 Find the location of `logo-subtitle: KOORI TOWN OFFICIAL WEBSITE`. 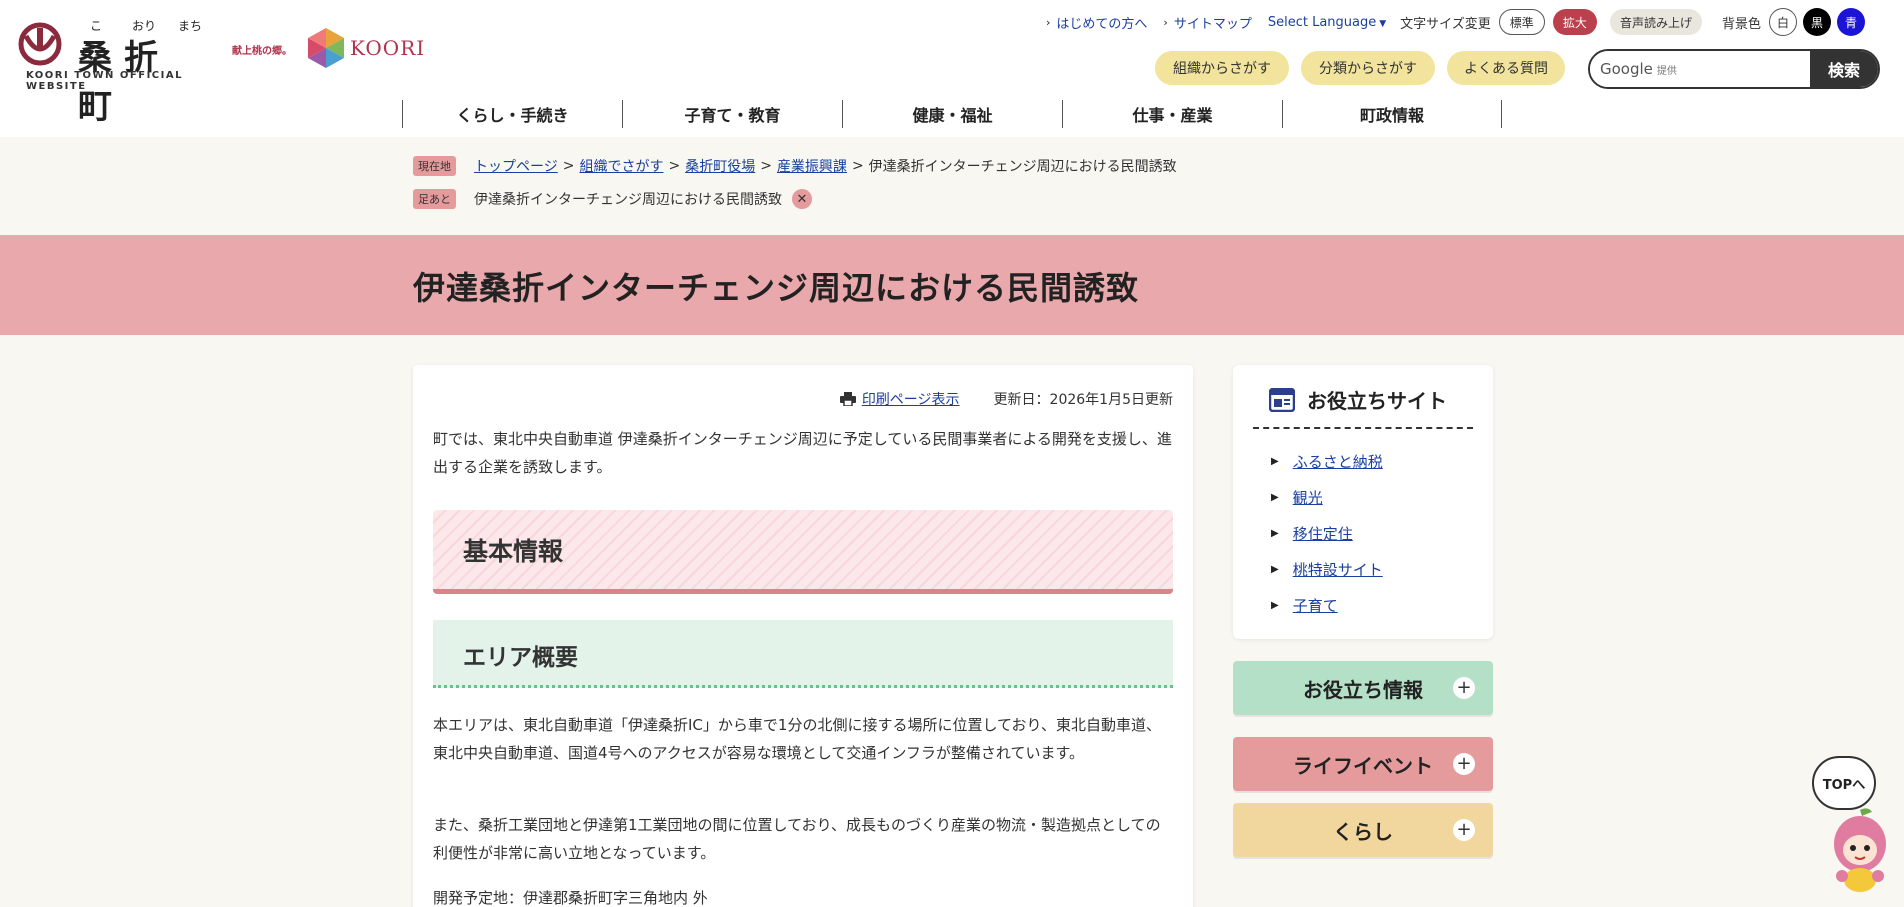

logo-subtitle: KOORI TOWN OFFICIAL WEBSITE is located at coordinates (104, 81).